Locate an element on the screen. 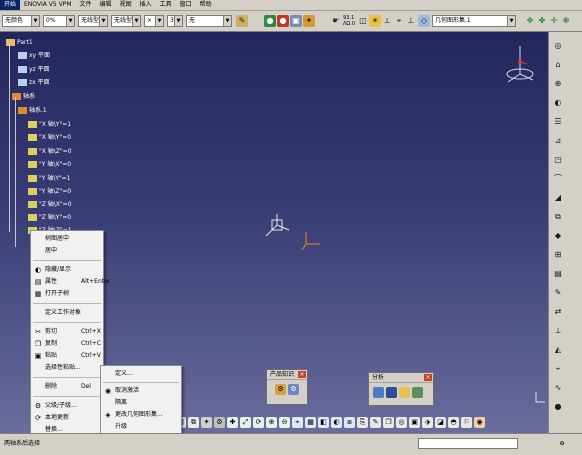 Image resolution: width=582 pixels, height=455 pixels. tree-node: "Z 轴\X"=0 is located at coordinates (50, 204).